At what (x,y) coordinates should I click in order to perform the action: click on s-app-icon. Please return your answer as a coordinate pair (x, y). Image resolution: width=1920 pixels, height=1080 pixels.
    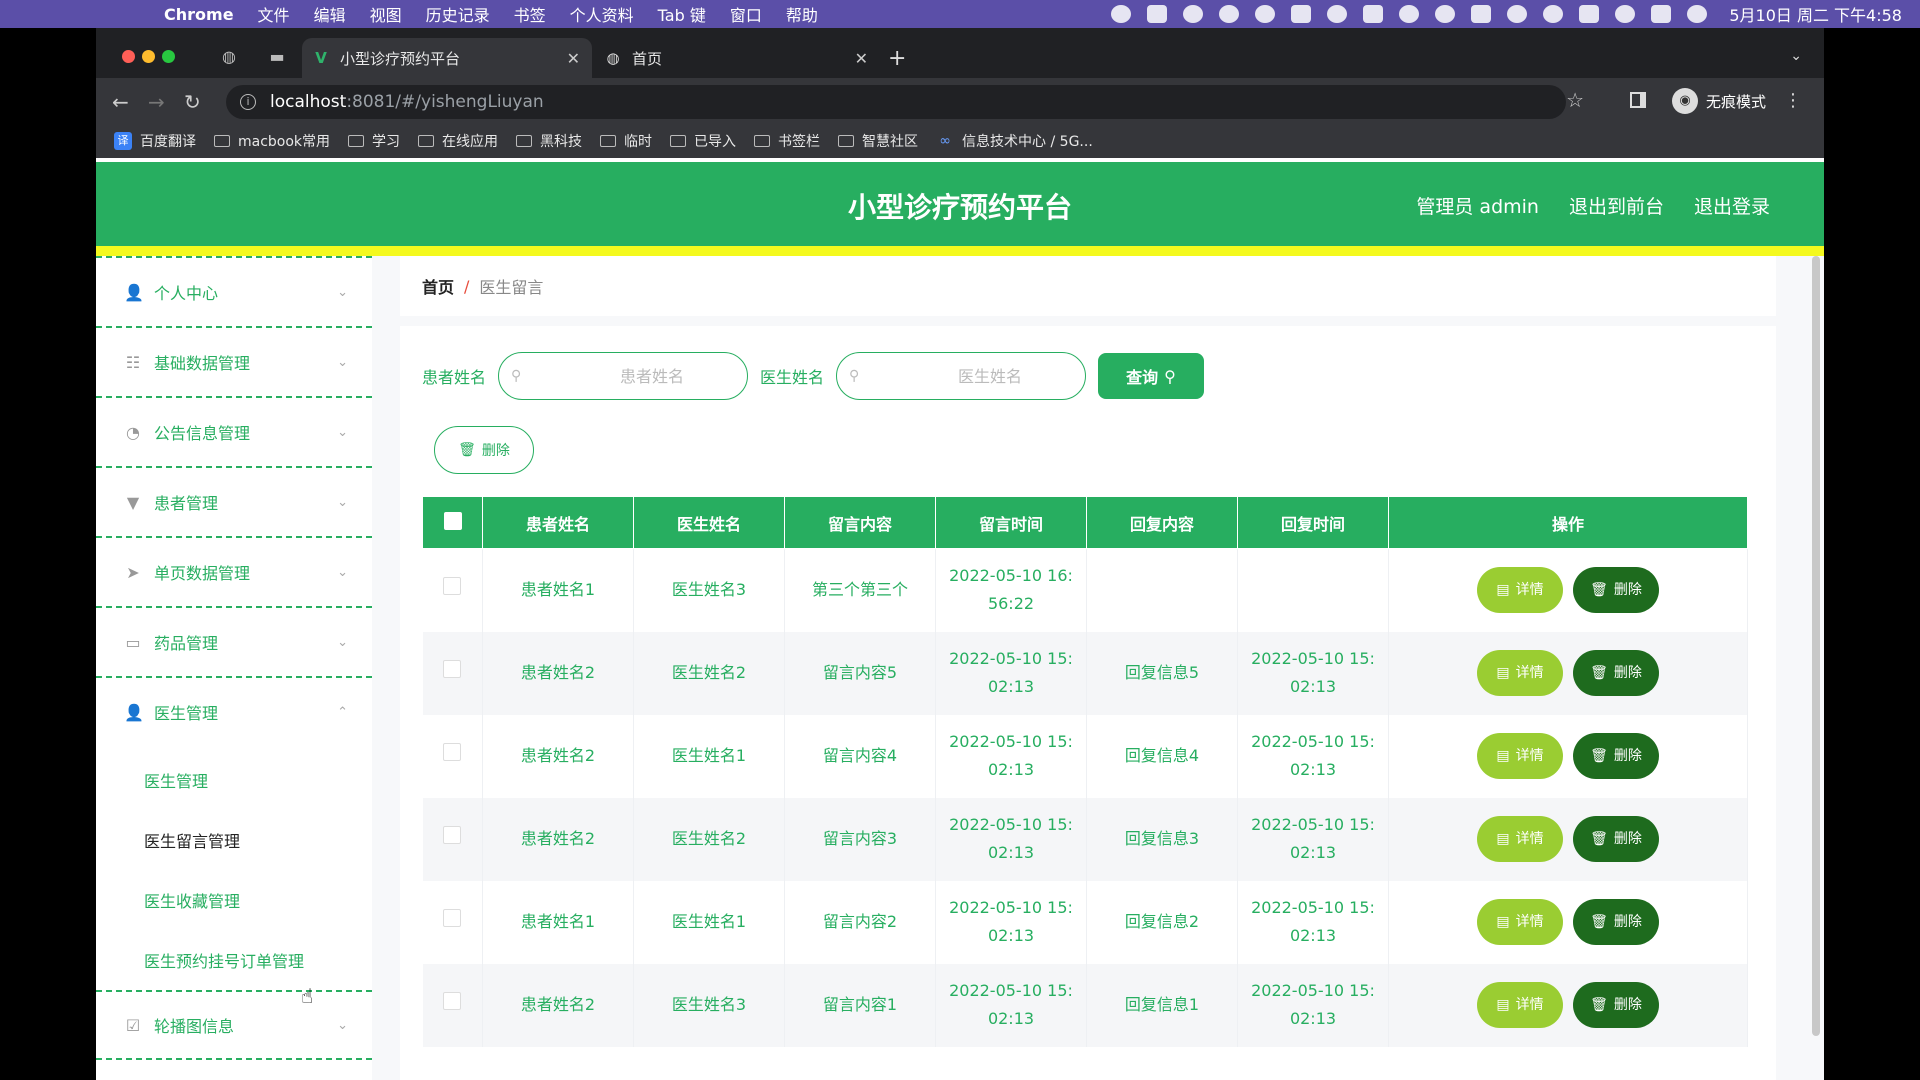
    Looking at the image, I should click on (1589, 14).